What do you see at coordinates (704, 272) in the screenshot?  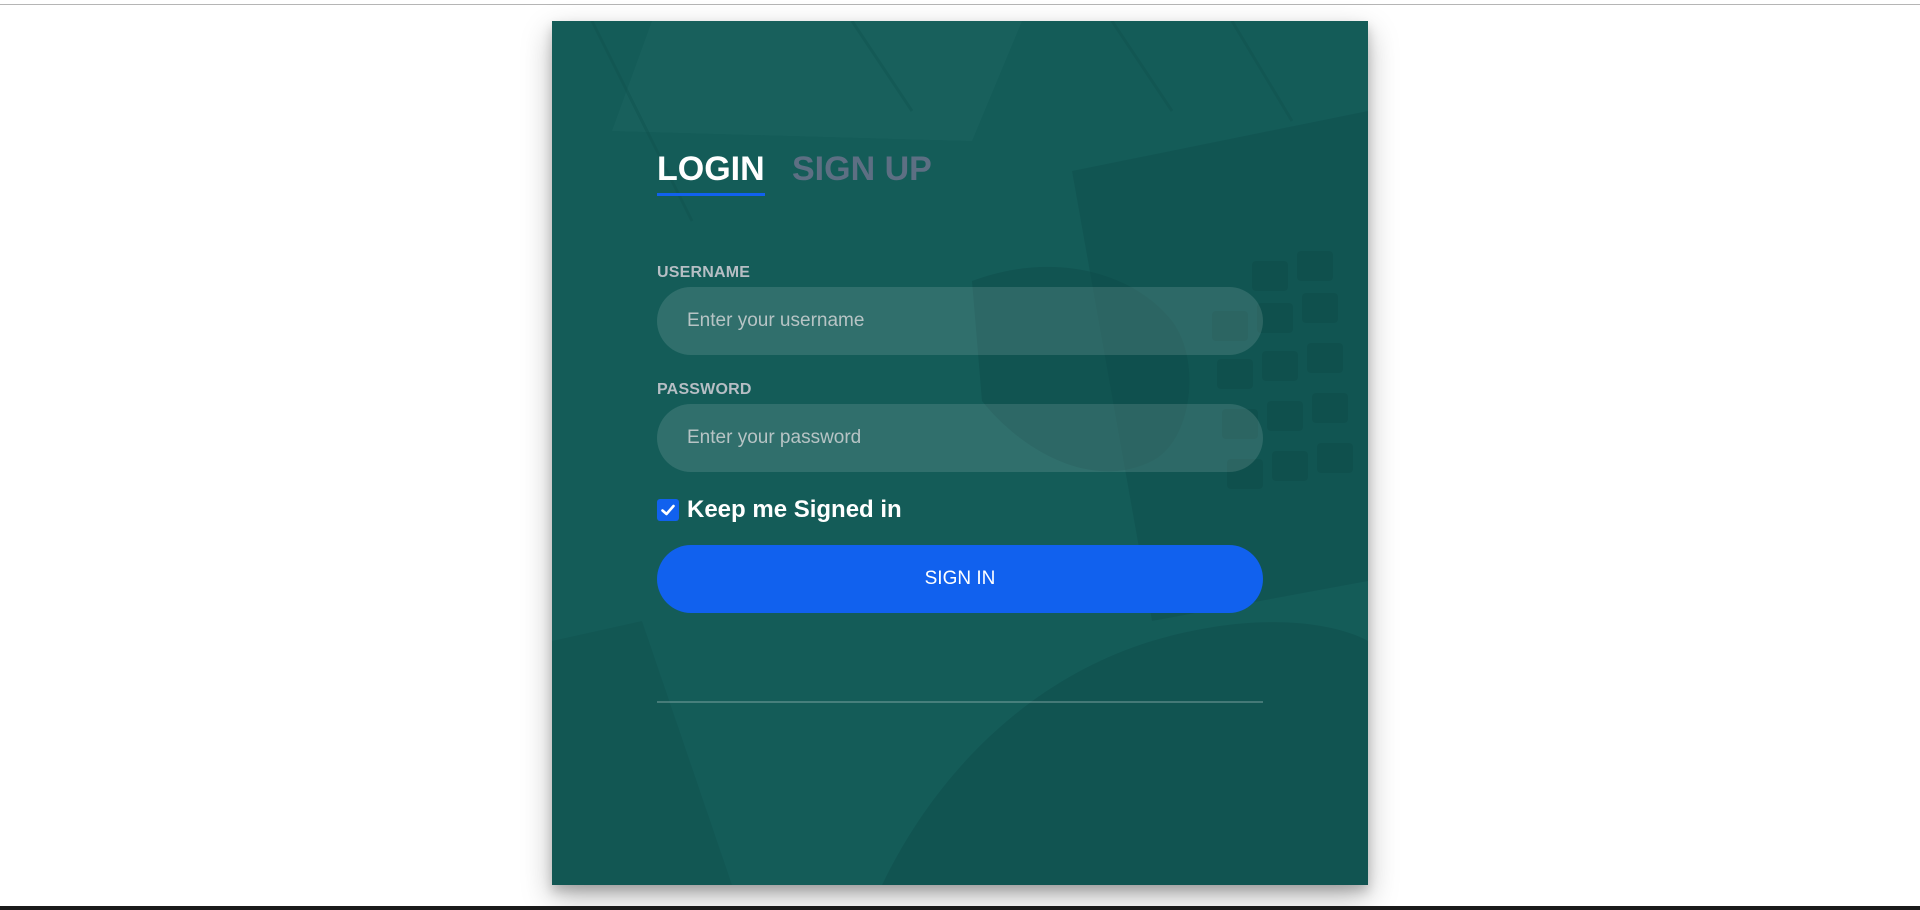 I see `username-label: USERNAME` at bounding box center [704, 272].